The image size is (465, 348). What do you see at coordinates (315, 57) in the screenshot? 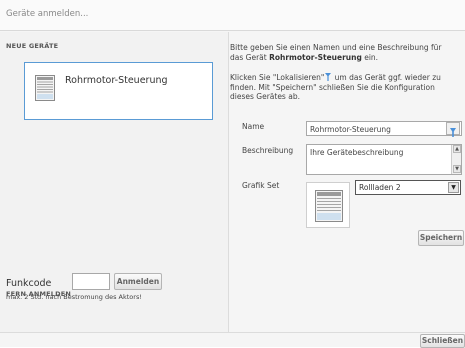
I see `instruction-device-name: Rohrmotor-Steuerung` at bounding box center [315, 57].